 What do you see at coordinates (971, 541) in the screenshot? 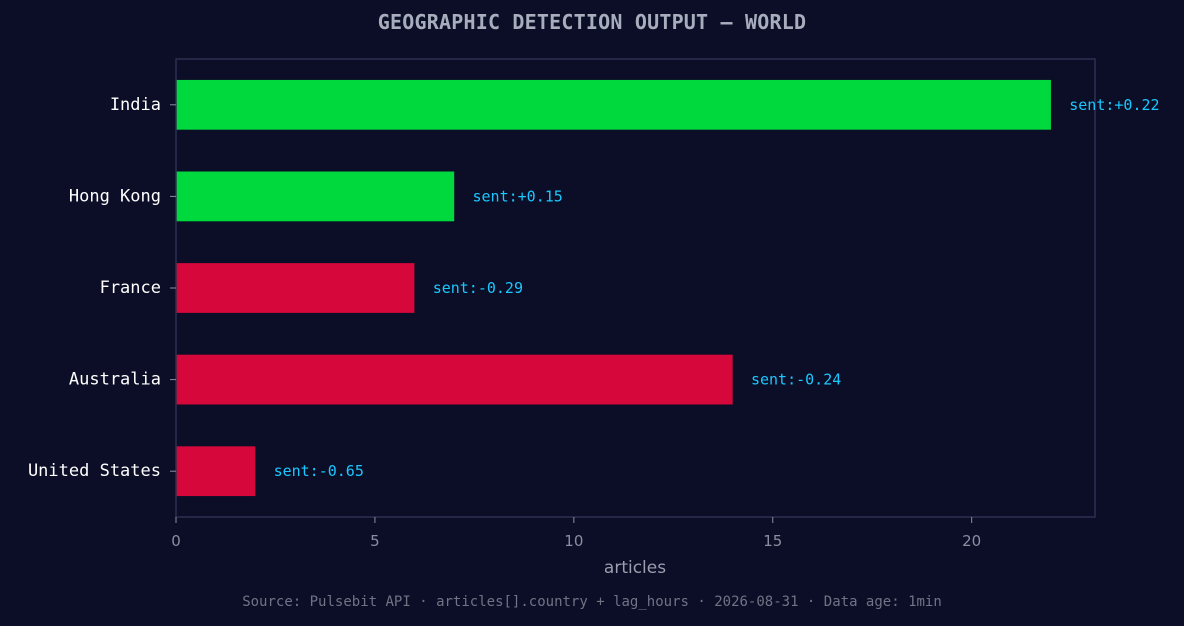
I see `x-tick-label: 20` at bounding box center [971, 541].